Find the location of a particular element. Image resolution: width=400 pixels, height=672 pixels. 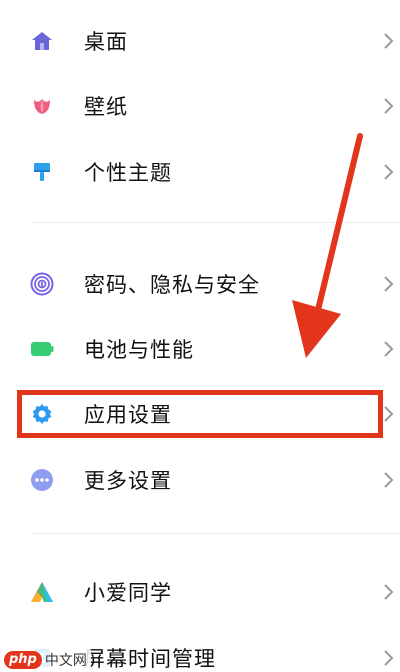

settings-item-label: 屏幕时间管理 is located at coordinates (150, 659).